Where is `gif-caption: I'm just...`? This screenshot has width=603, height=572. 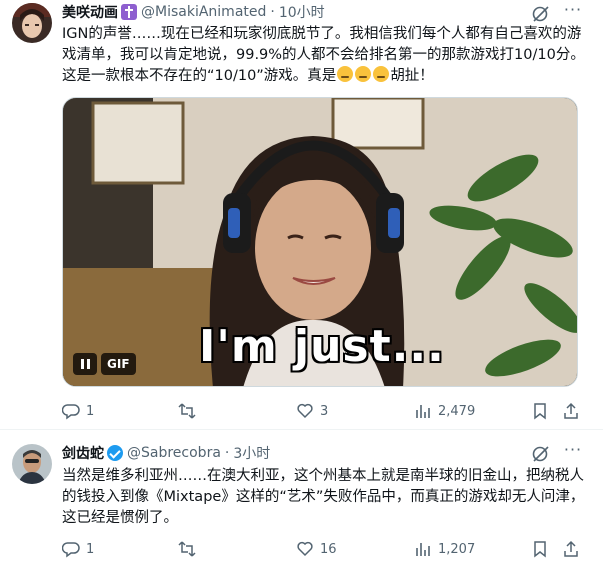 gif-caption: I'm just... is located at coordinates (322, 346).